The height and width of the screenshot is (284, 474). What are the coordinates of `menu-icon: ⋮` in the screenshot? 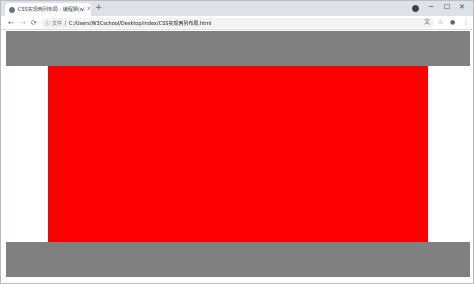 It's located at (466, 23).